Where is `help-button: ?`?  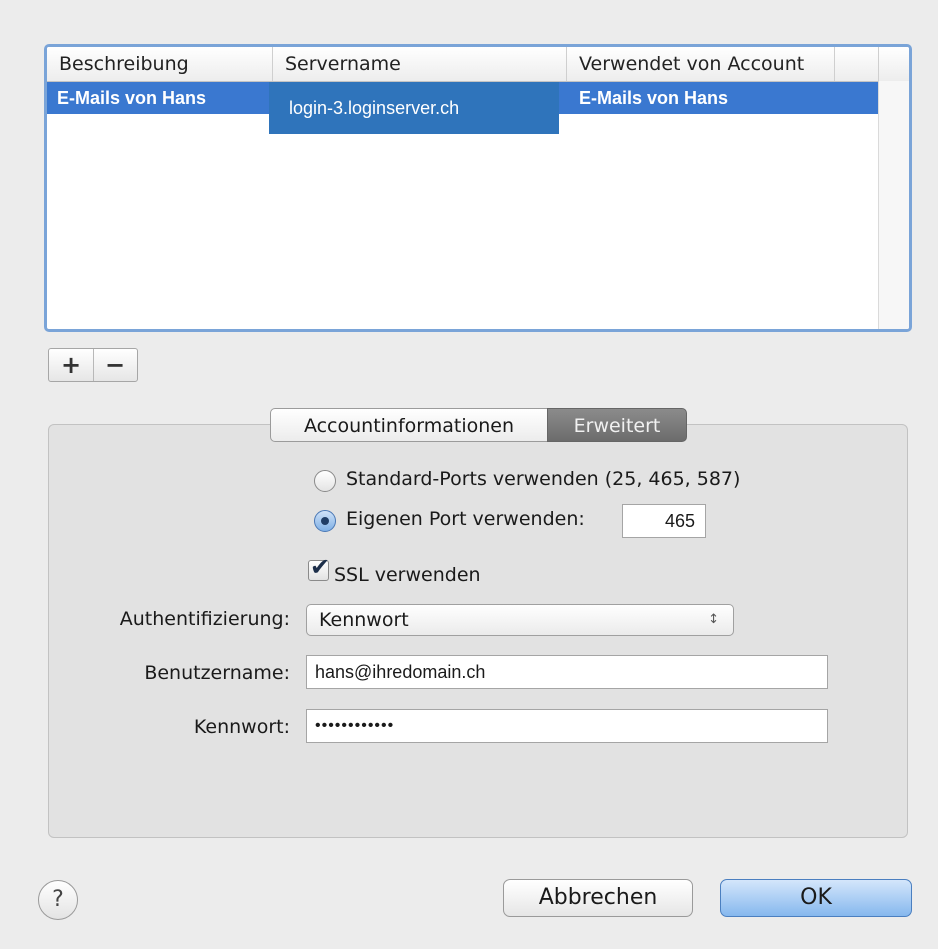 help-button: ? is located at coordinates (58, 900).